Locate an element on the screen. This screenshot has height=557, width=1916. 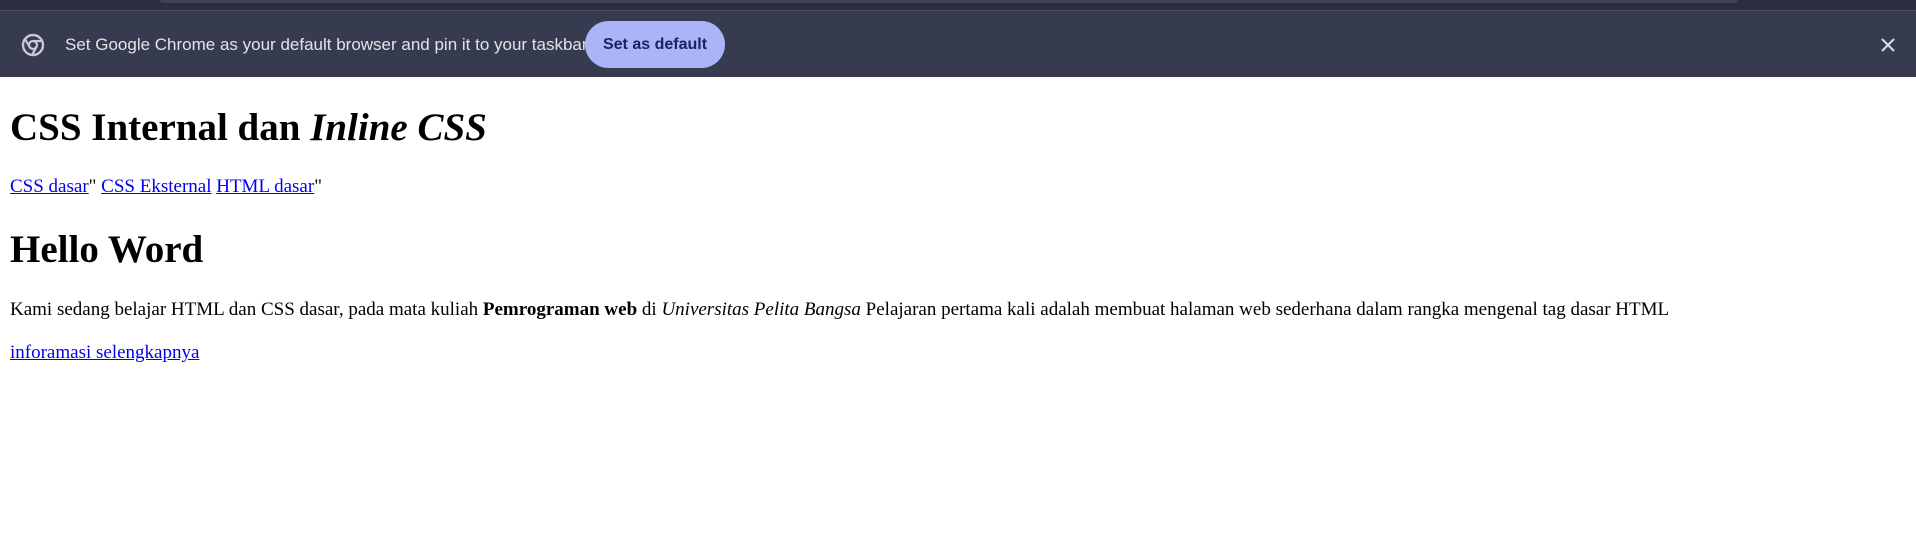
paragraph-italic: Universitas Pelita Bangsa is located at coordinates (761, 309).